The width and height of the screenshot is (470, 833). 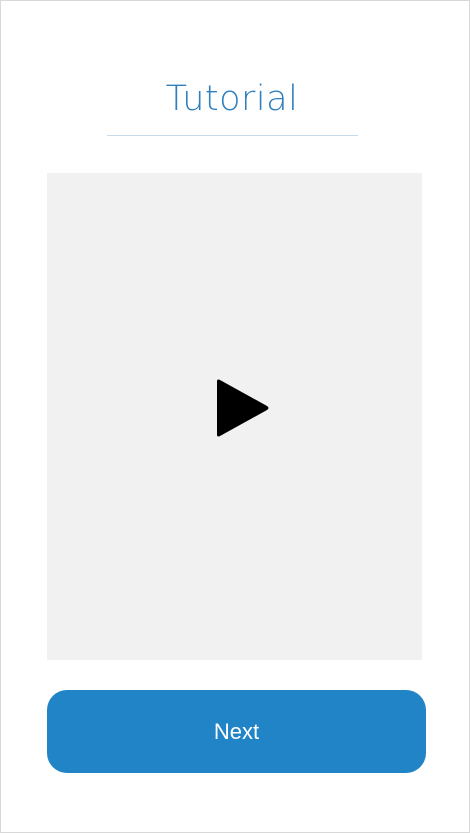 I want to click on play-icon, so click(x=242, y=408).